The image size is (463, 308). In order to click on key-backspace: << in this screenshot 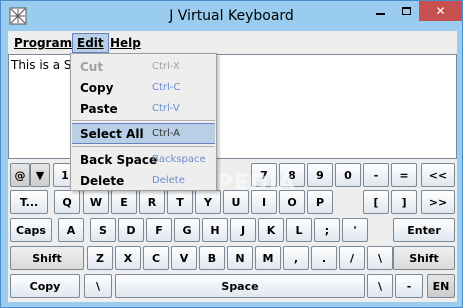, I will do `click(438, 175)`.